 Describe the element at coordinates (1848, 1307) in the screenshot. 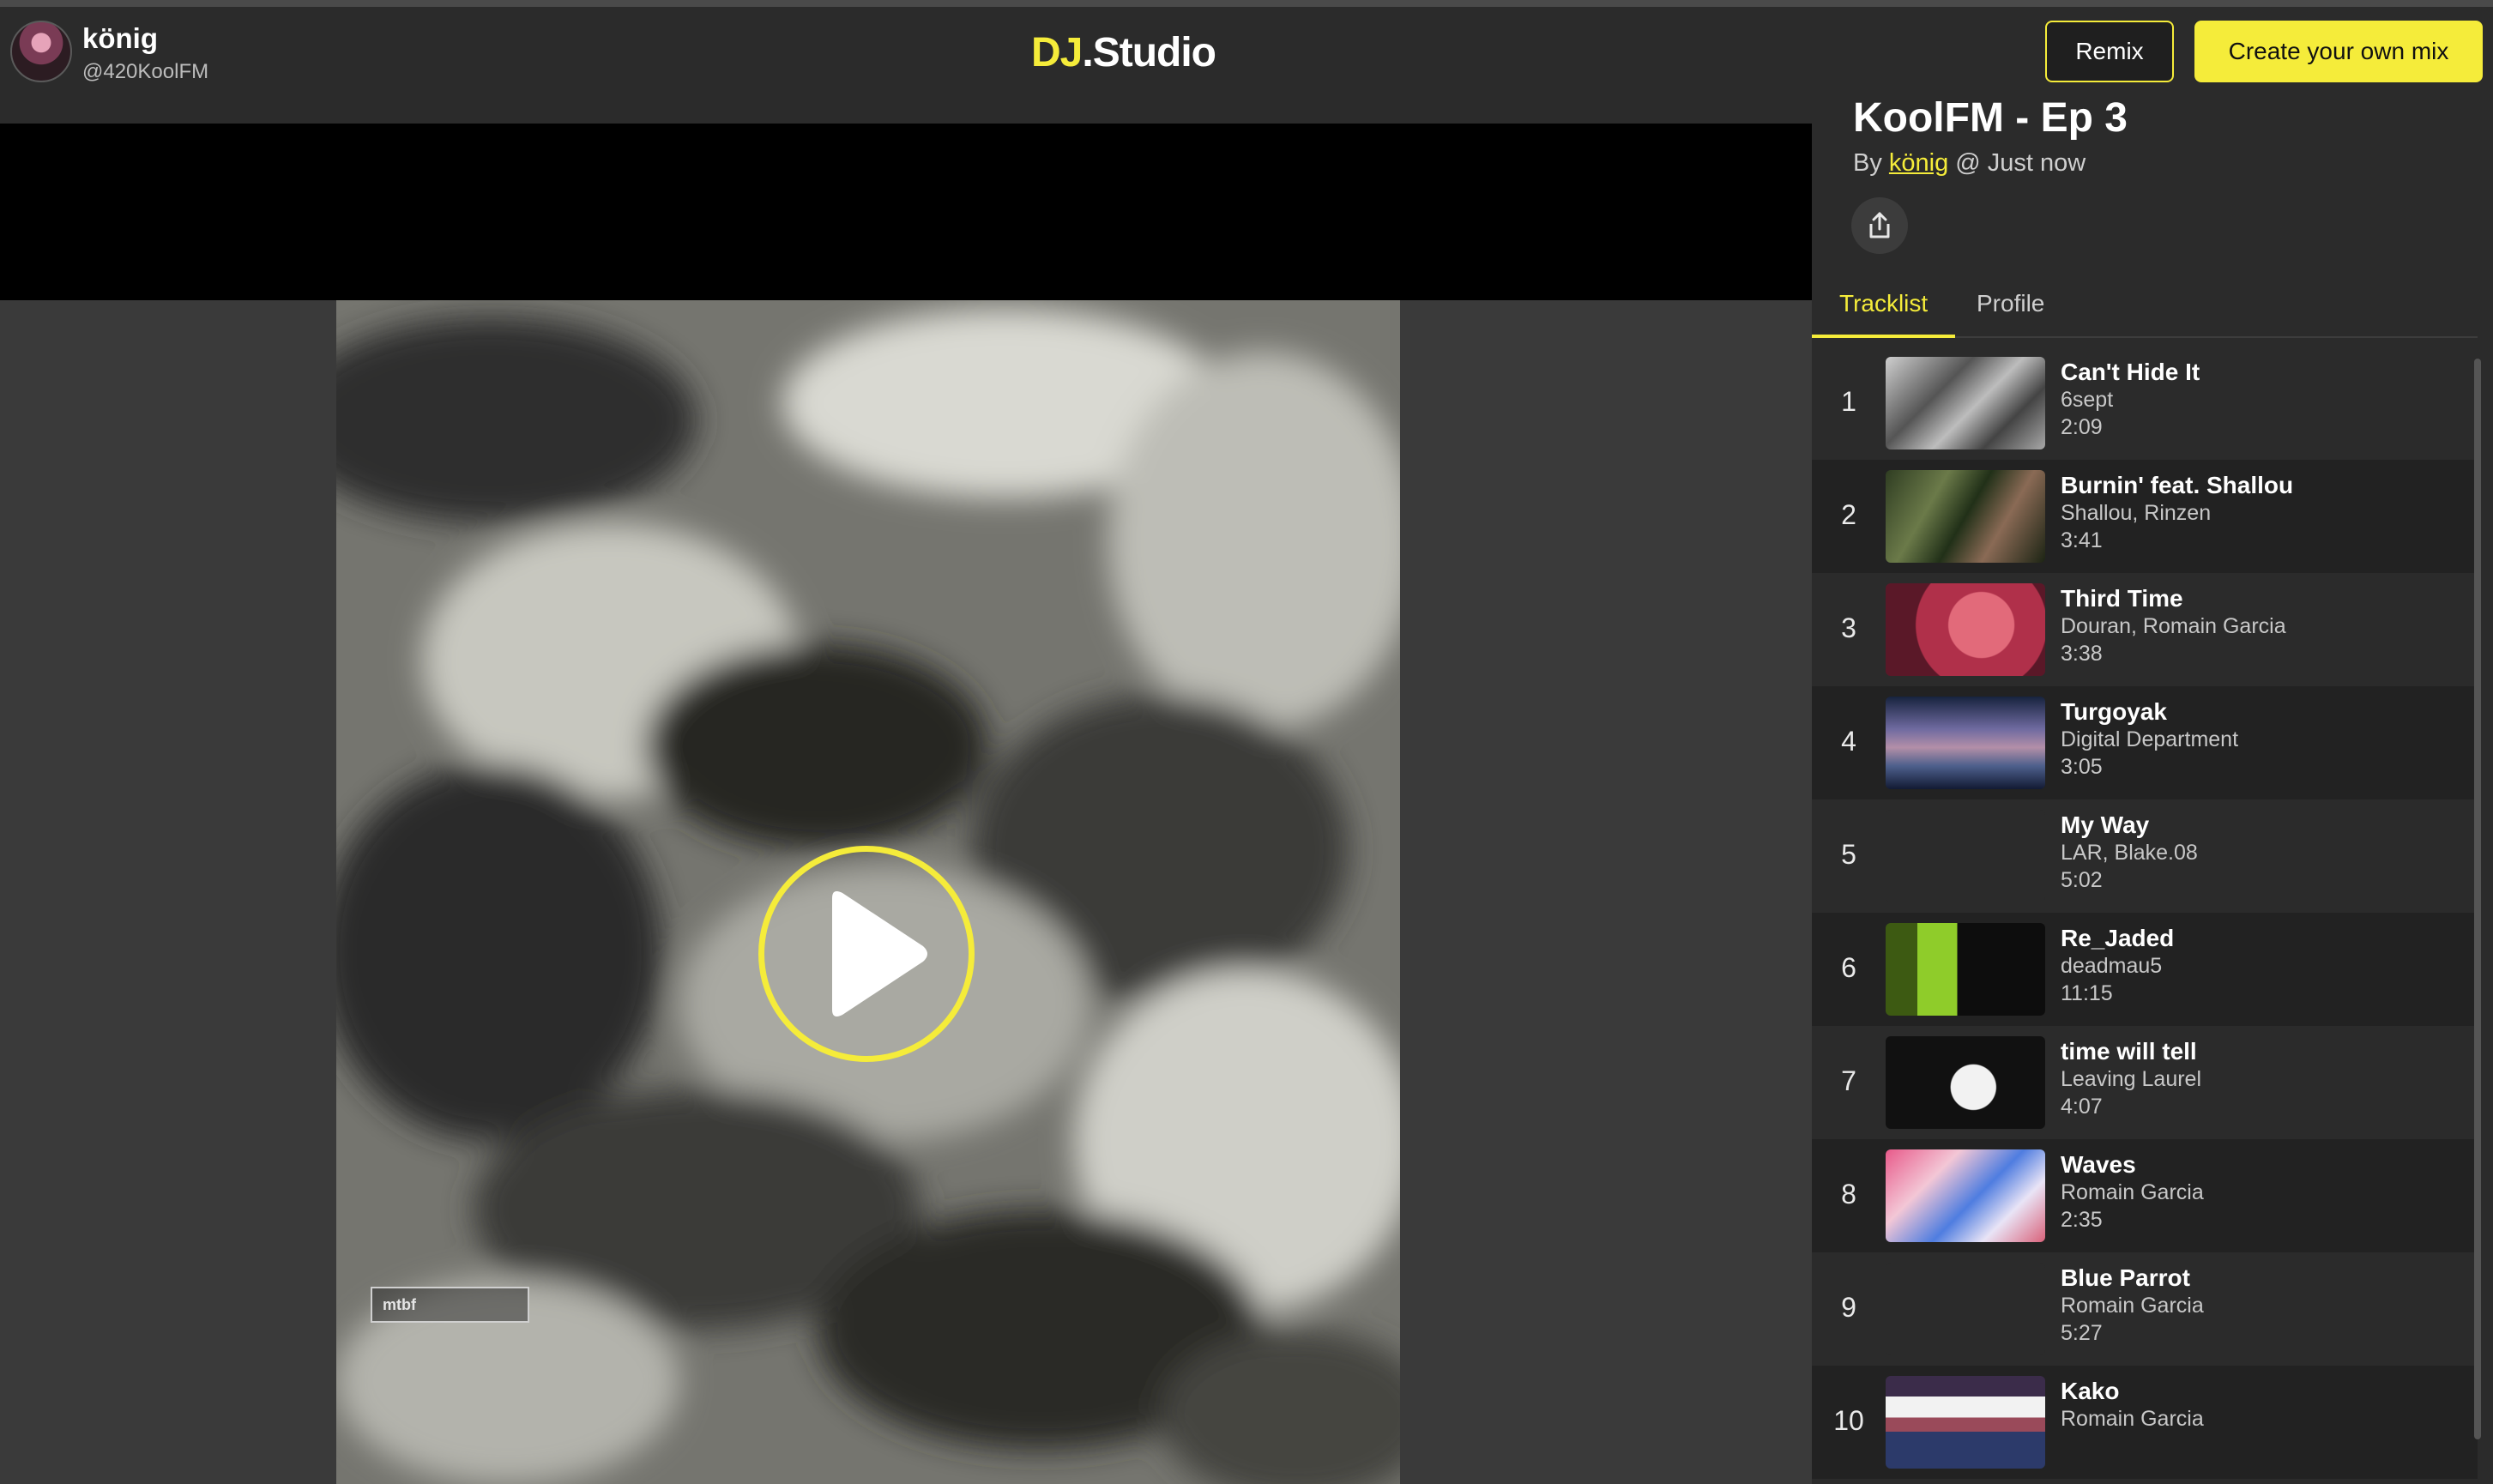

I see `track-number: 9` at that location.